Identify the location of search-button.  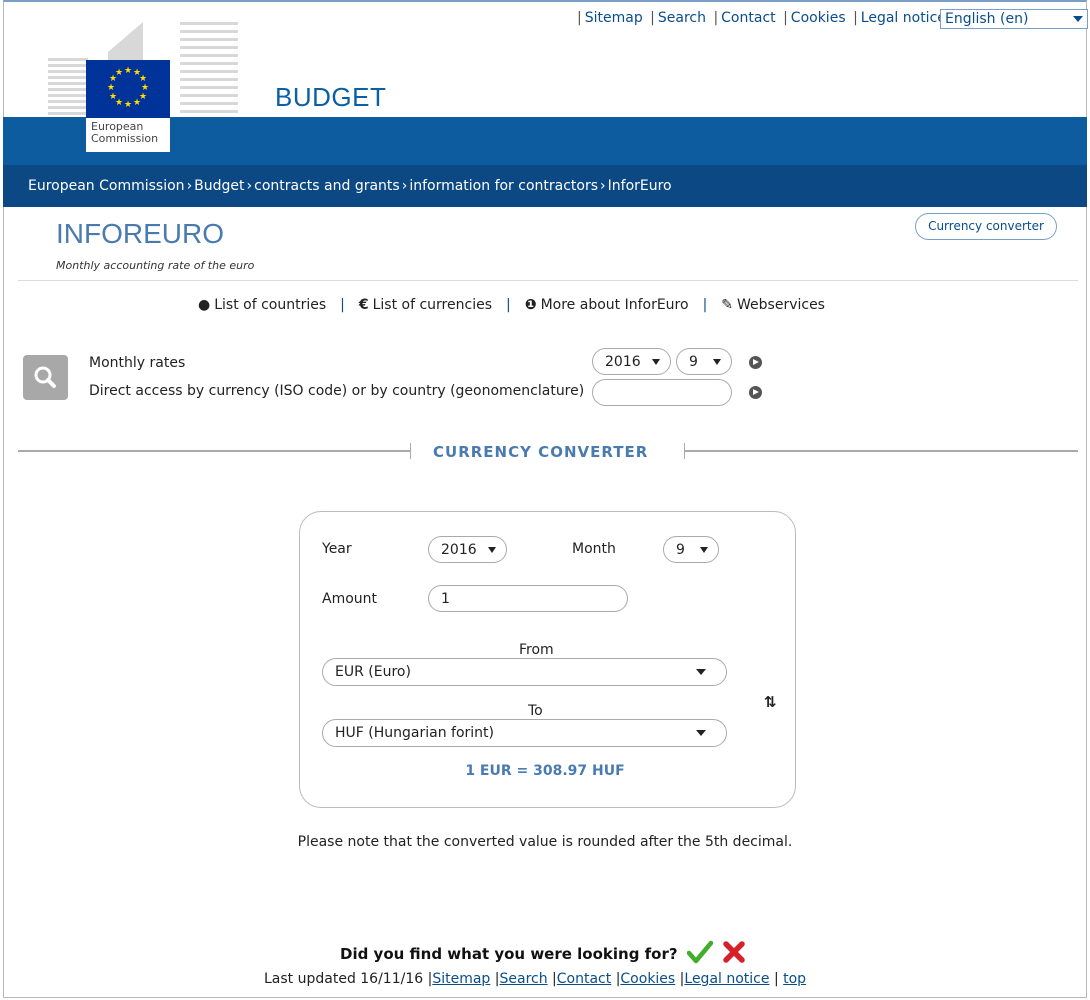
(45, 377).